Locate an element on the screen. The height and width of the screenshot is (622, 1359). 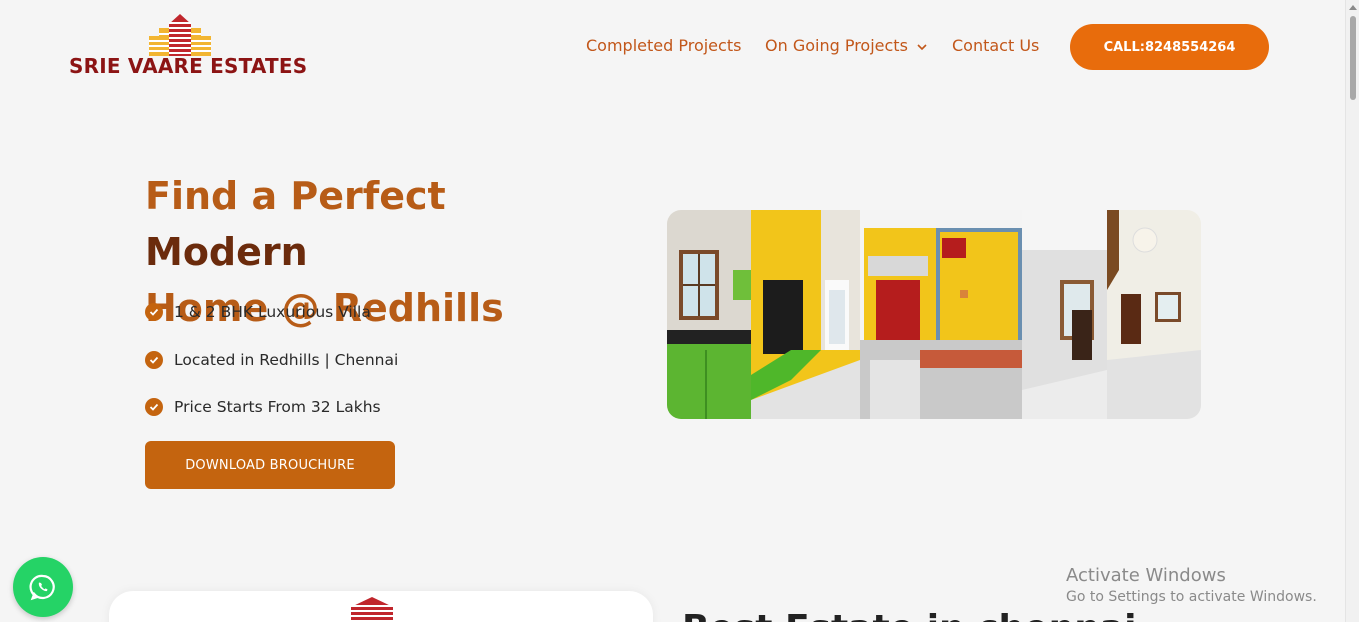
about-card is located at coordinates (381, 606).